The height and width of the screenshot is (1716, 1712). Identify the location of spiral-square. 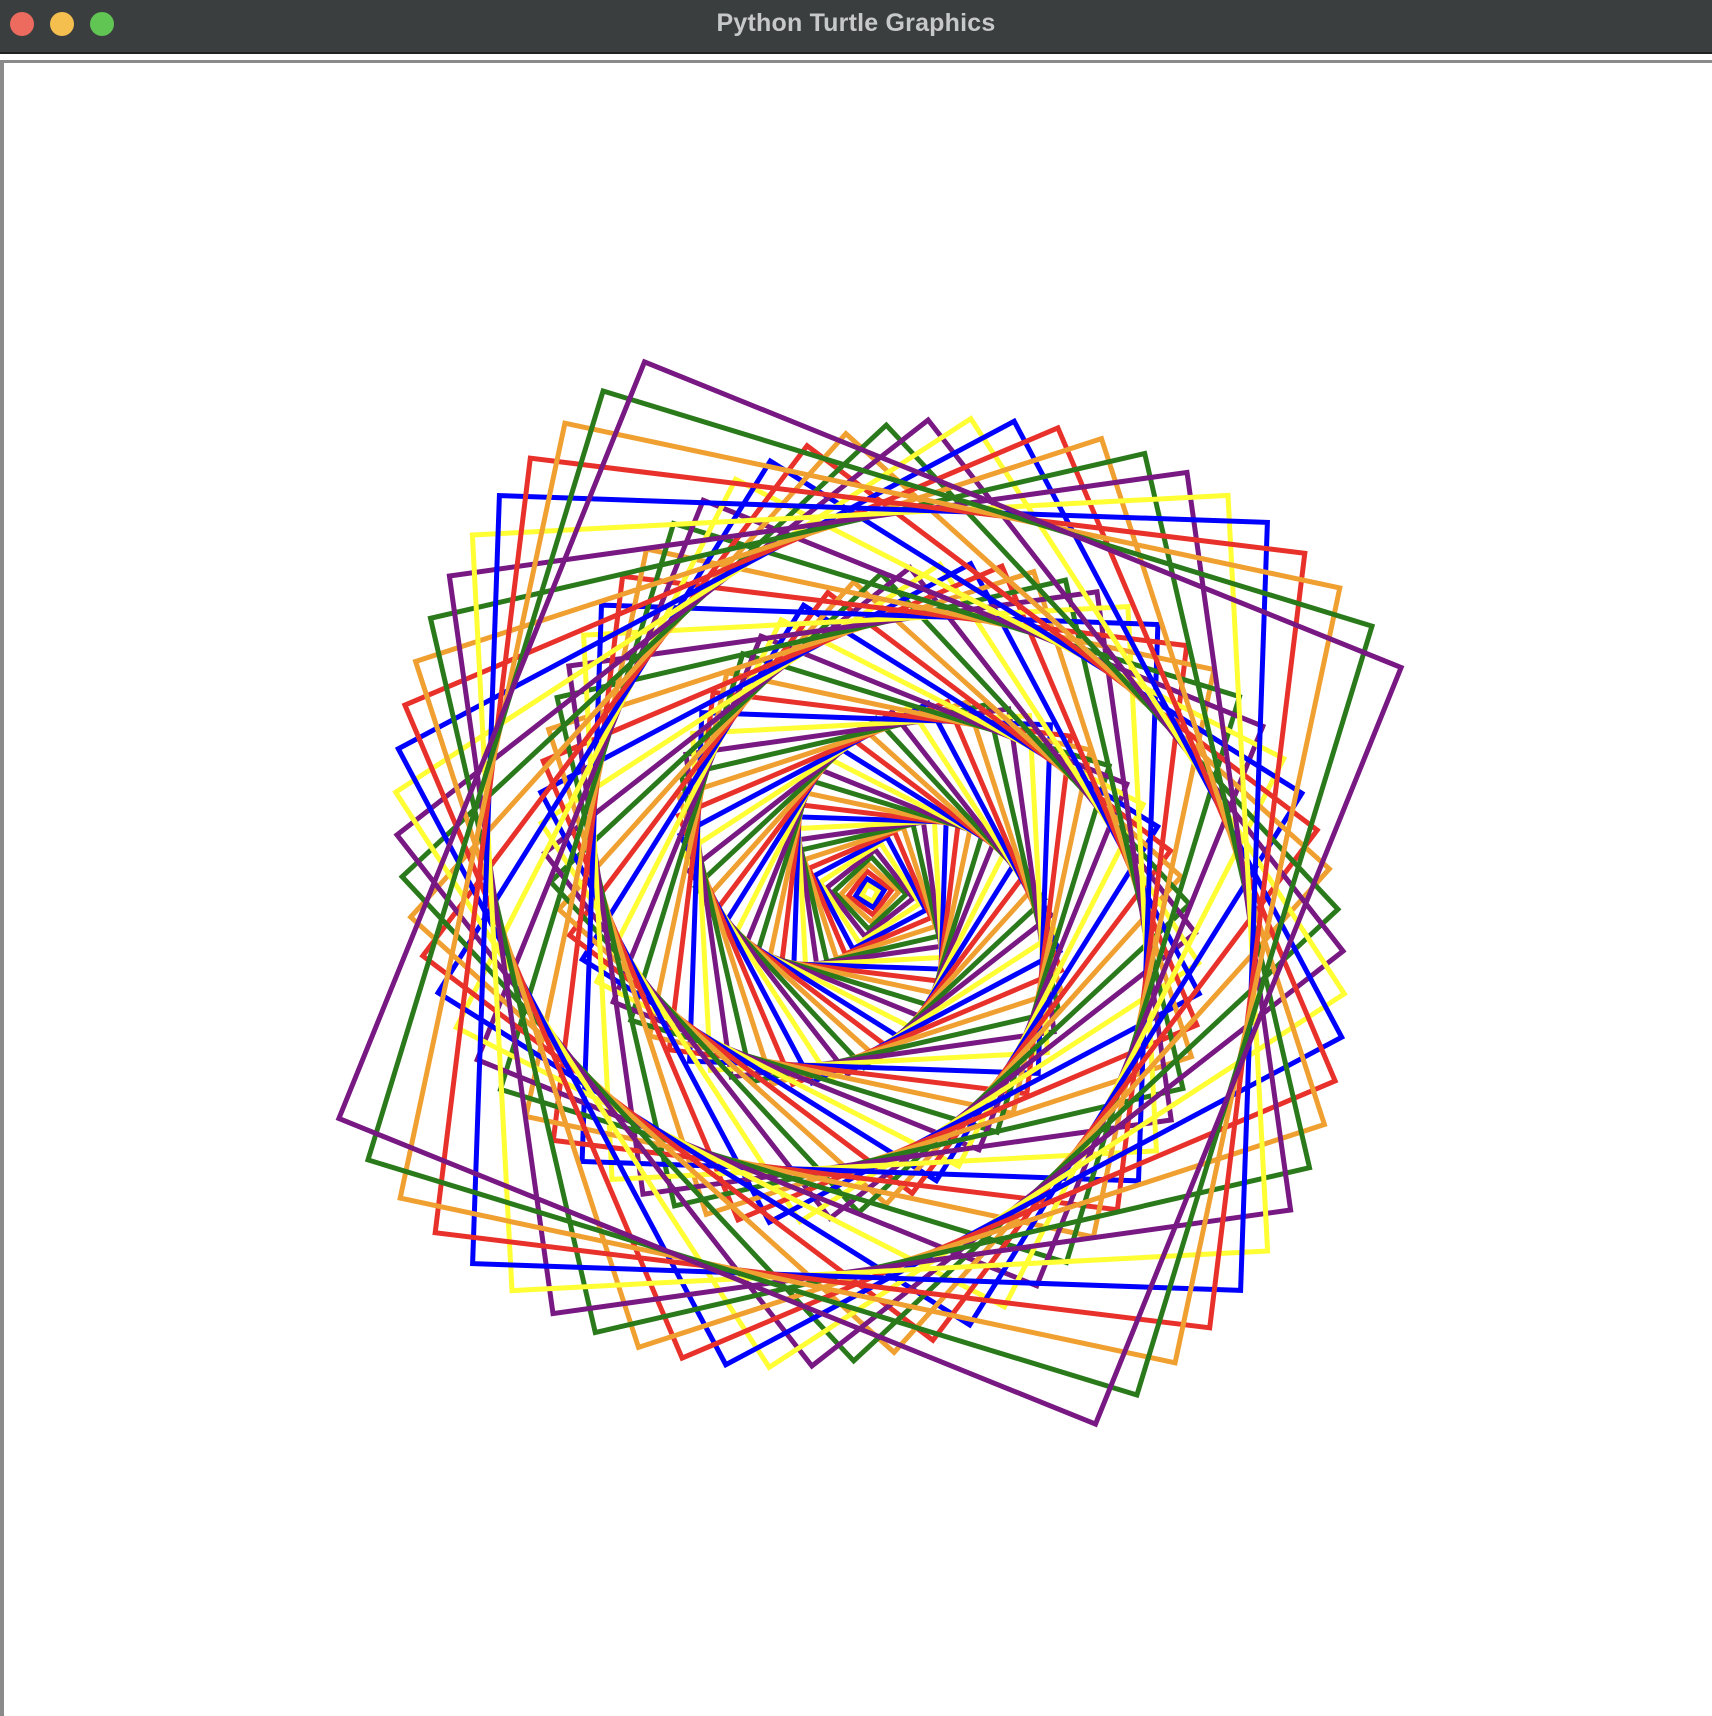
(870, 893).